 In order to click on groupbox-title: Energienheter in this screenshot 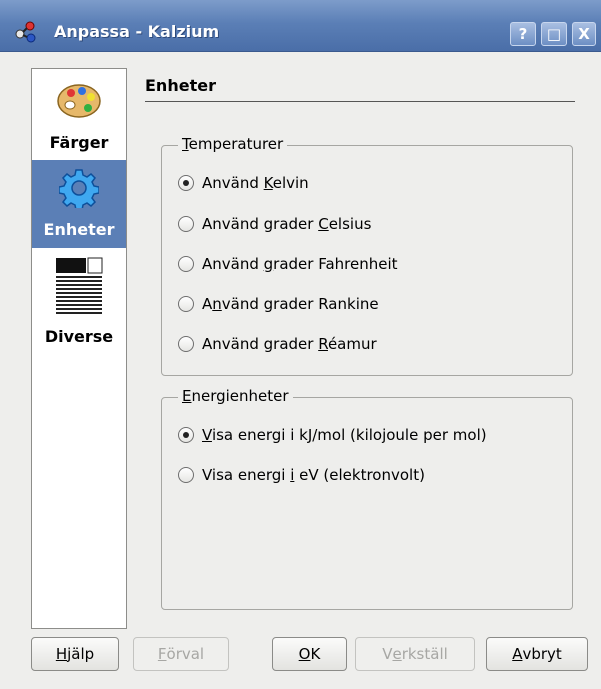, I will do `click(235, 396)`.